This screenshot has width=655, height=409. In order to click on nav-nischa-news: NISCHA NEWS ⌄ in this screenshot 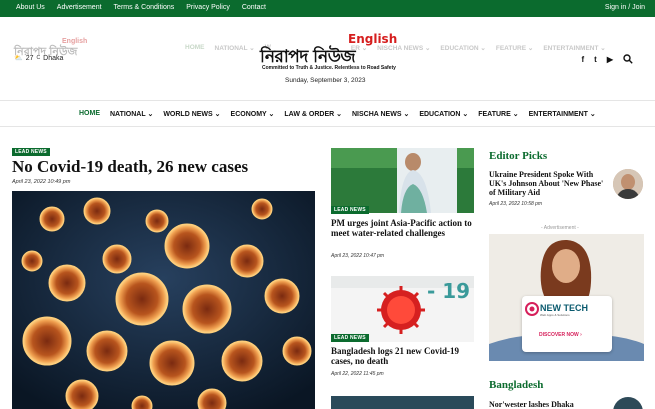, I will do `click(380, 114)`.